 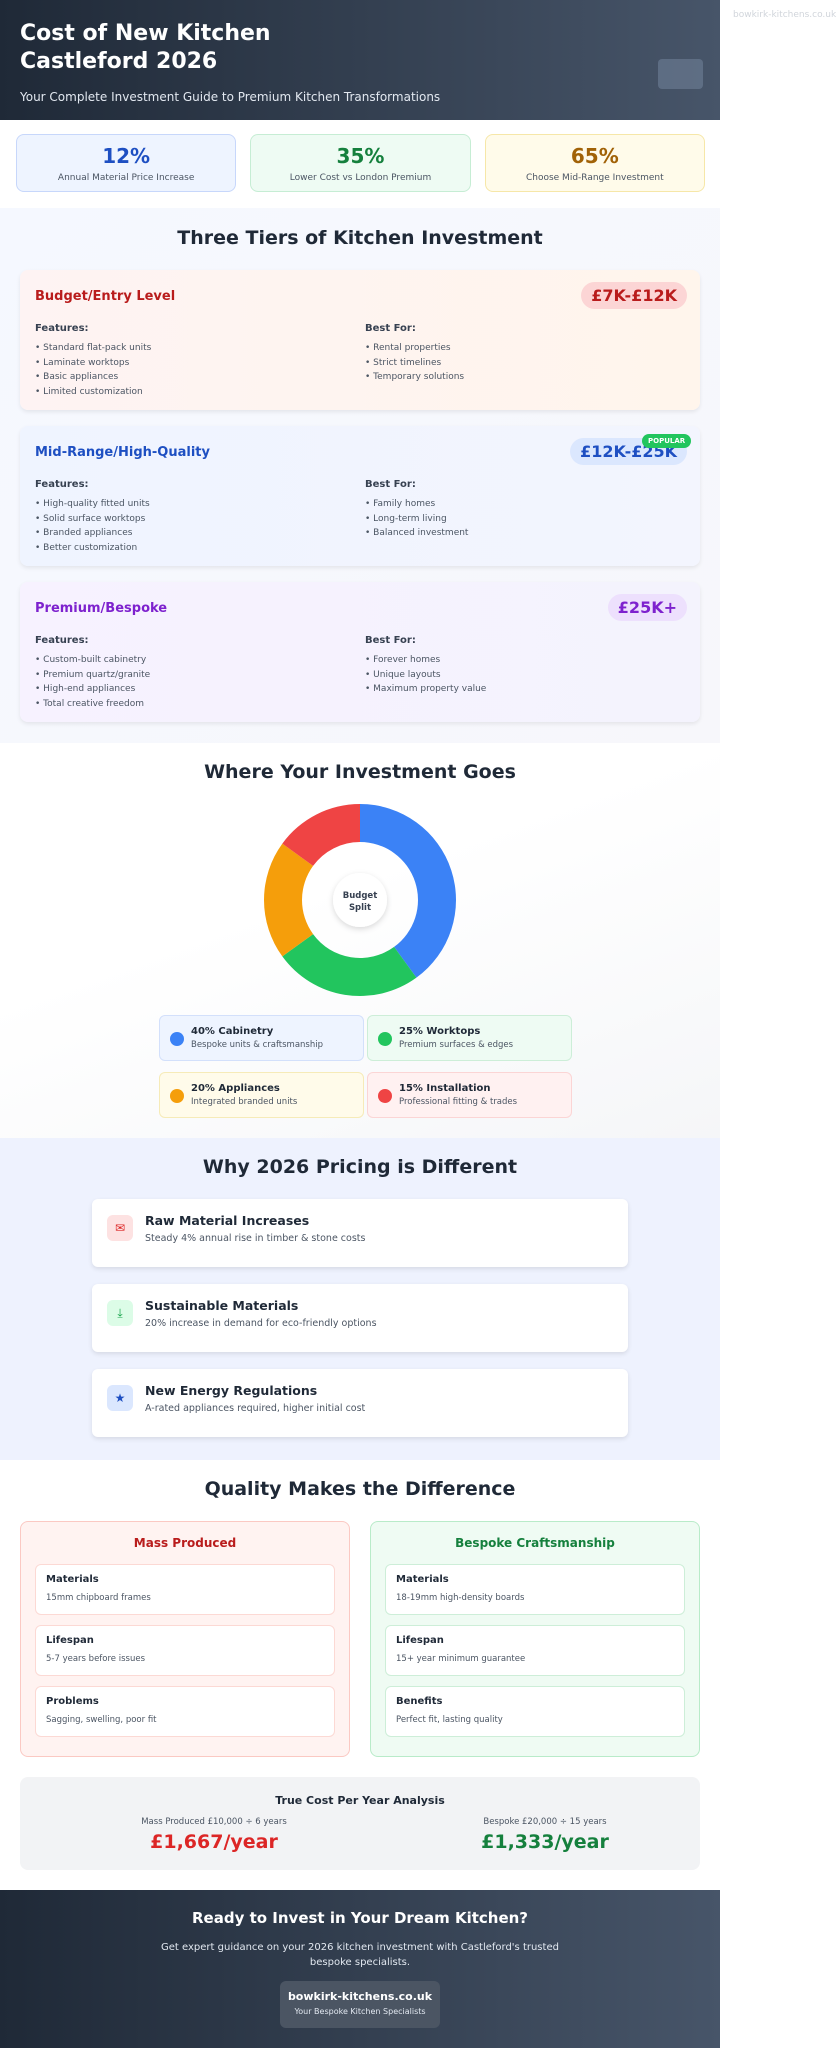 I want to click on best-for-item: • Balanced investment, so click(x=417, y=533).